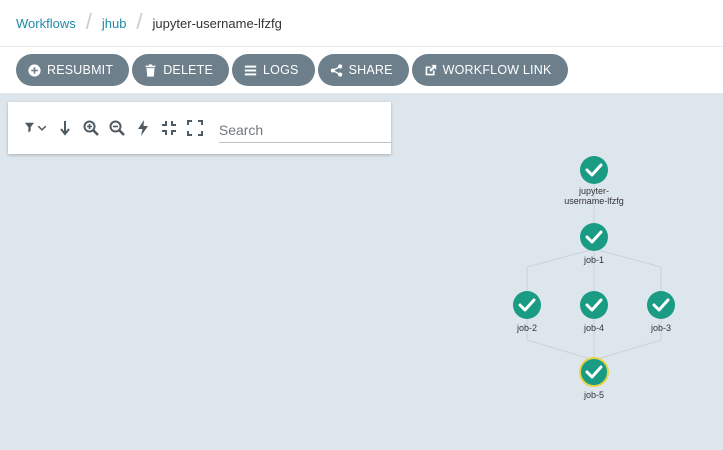  I want to click on compress-icon, so click(169, 128).